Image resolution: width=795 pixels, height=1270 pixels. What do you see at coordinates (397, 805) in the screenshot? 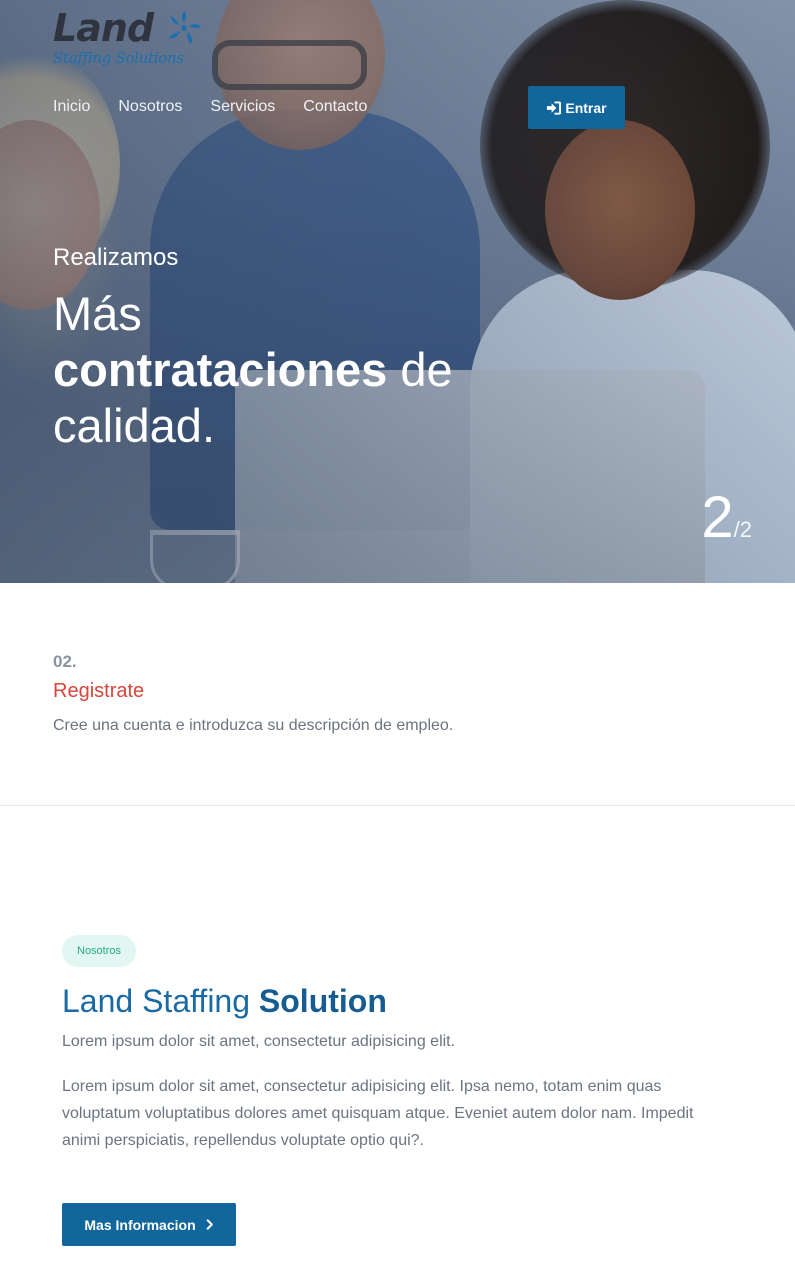
I see `section-divider` at bounding box center [397, 805].